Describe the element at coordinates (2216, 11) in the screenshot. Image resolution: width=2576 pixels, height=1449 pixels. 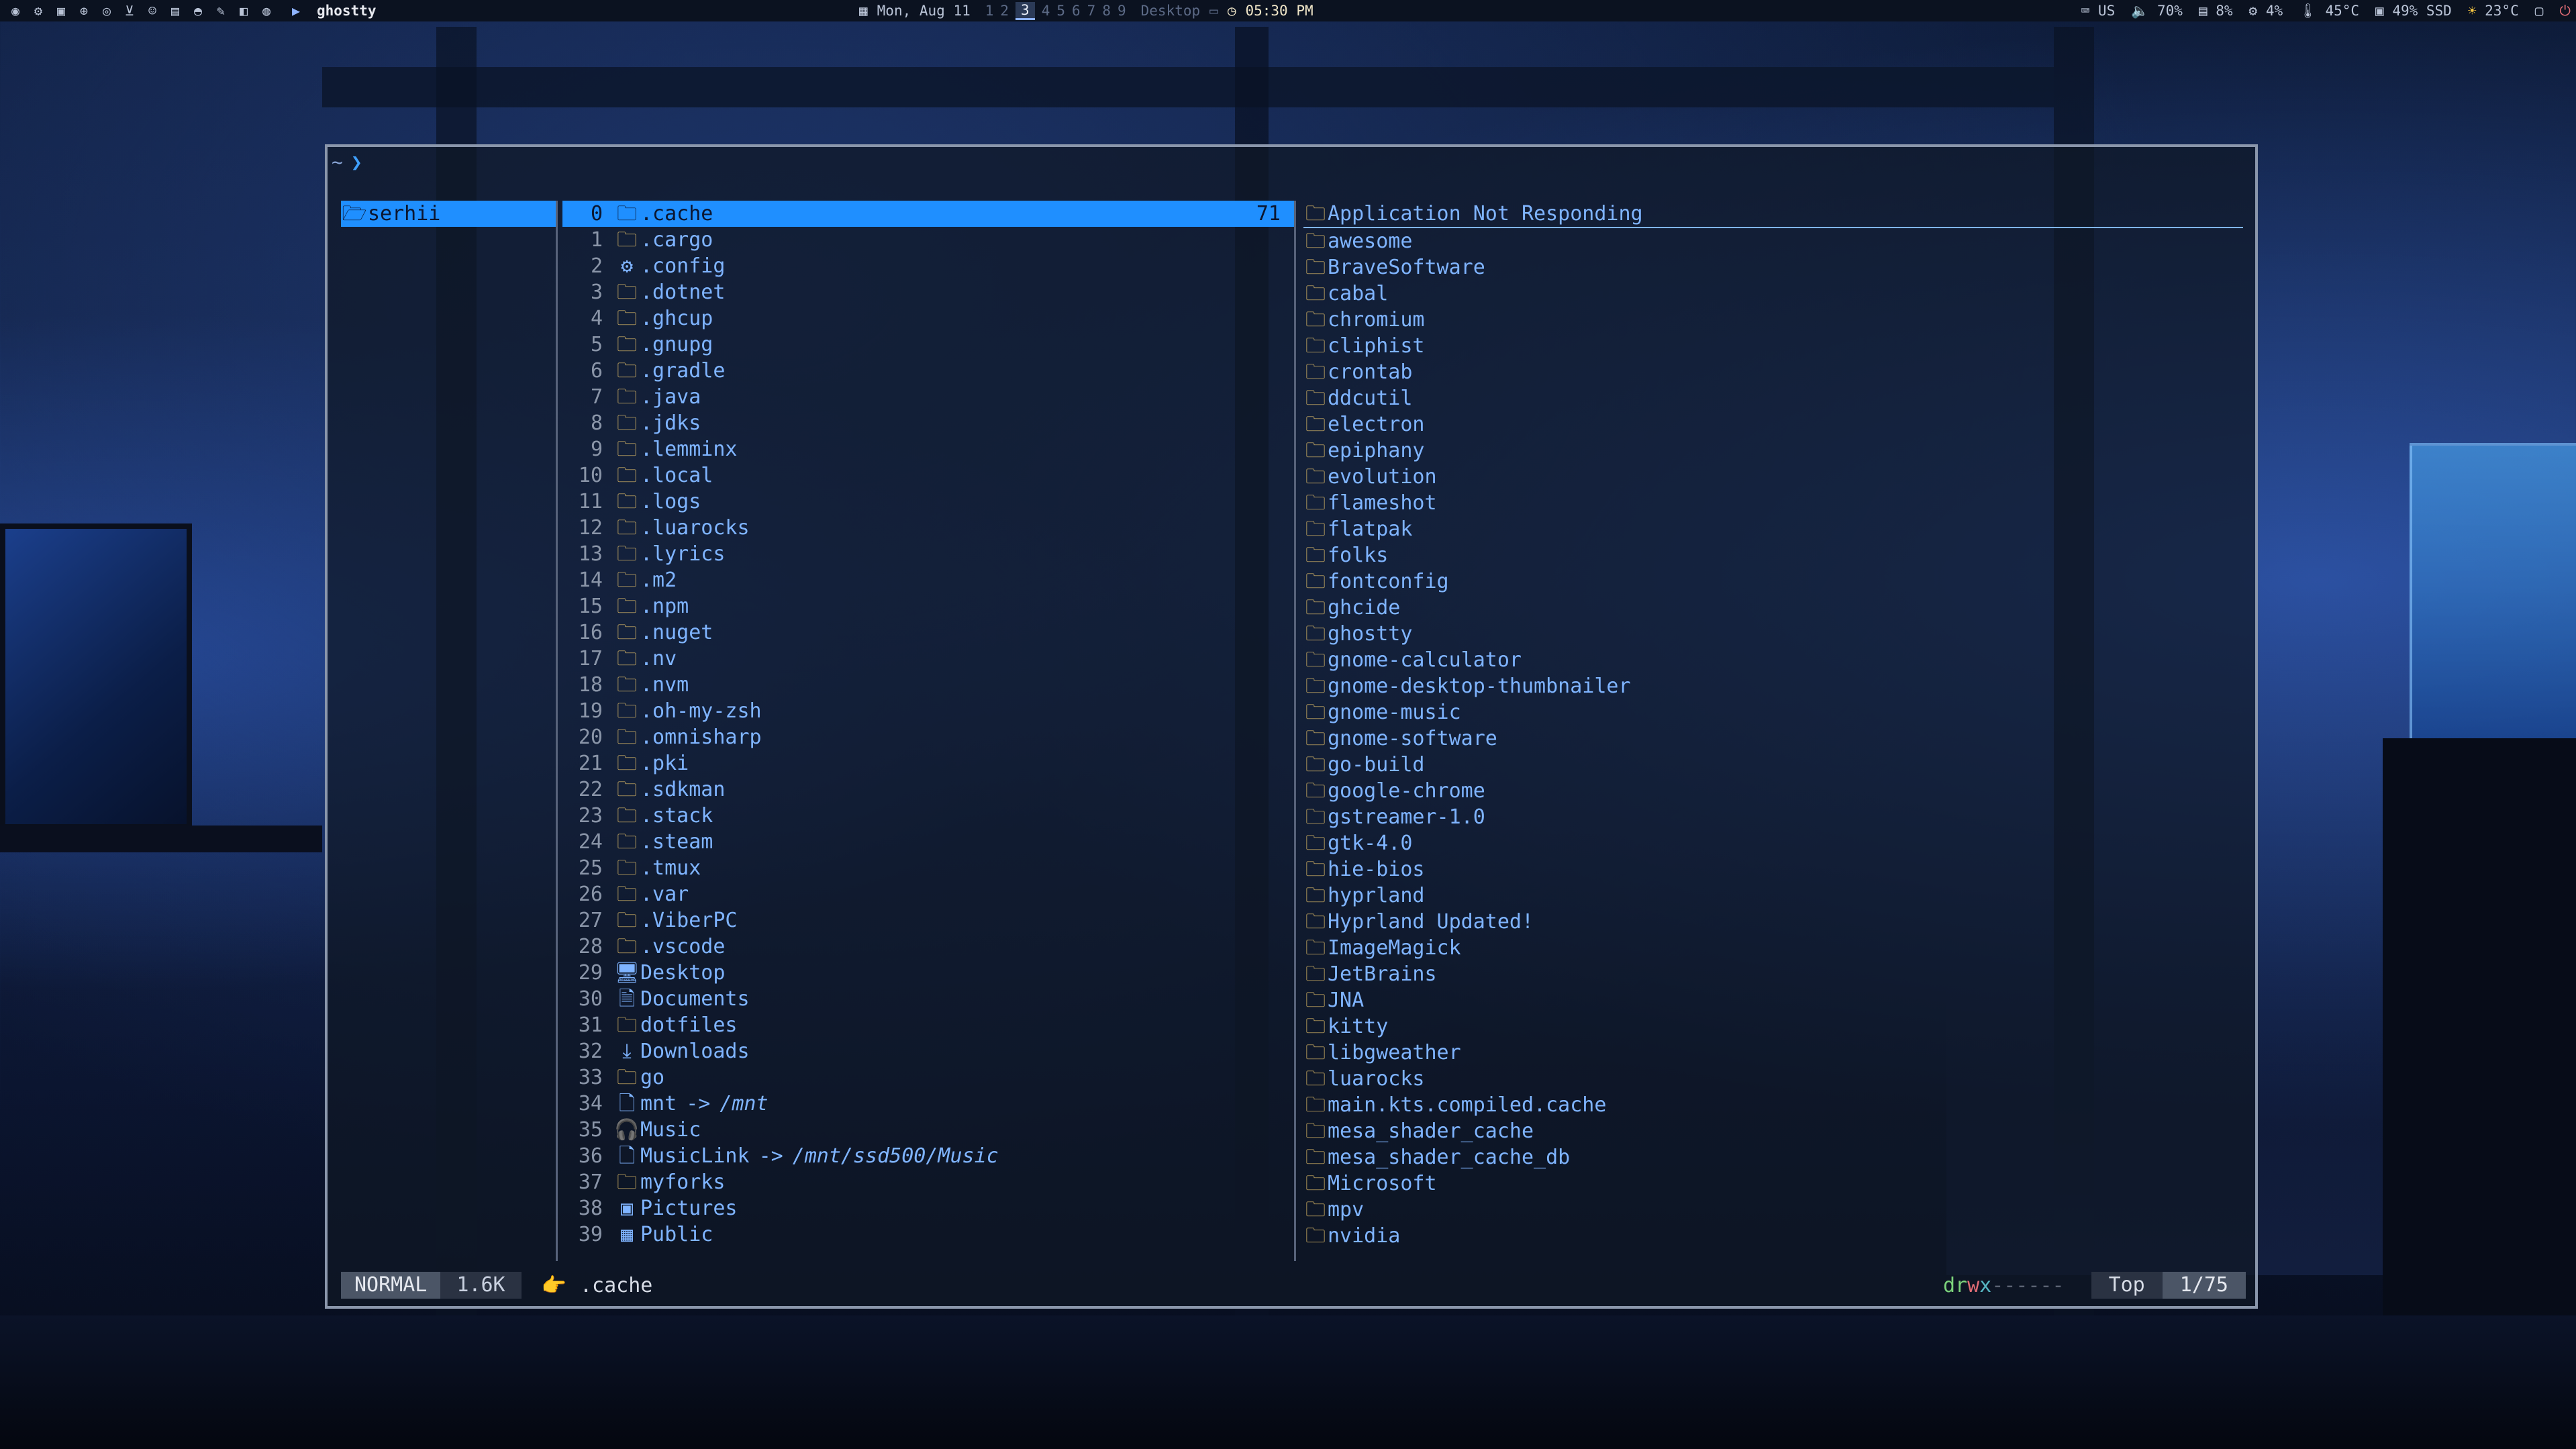
I see `memory: ▤ 8%` at that location.